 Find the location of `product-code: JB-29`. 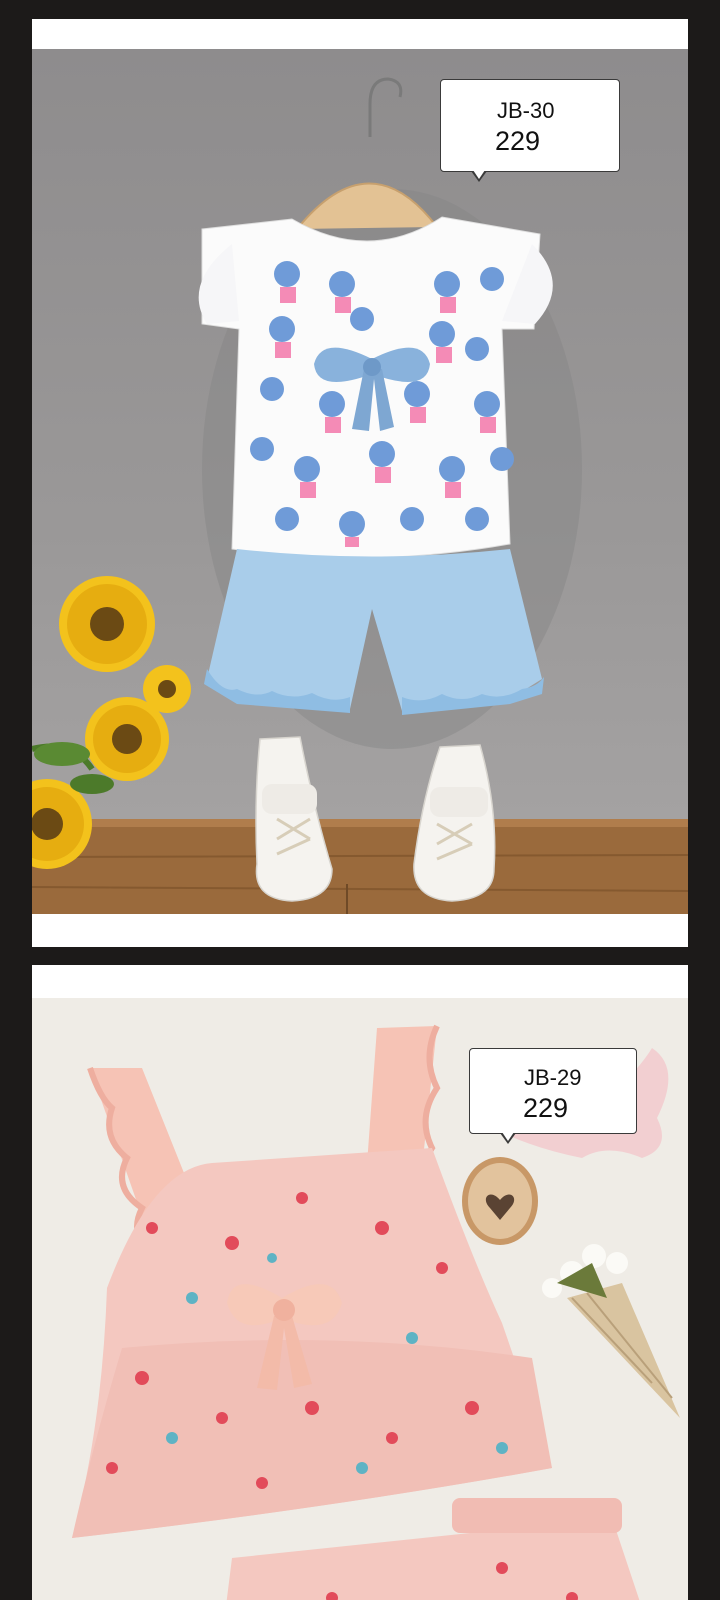

product-code: JB-29 is located at coordinates (553, 1077).